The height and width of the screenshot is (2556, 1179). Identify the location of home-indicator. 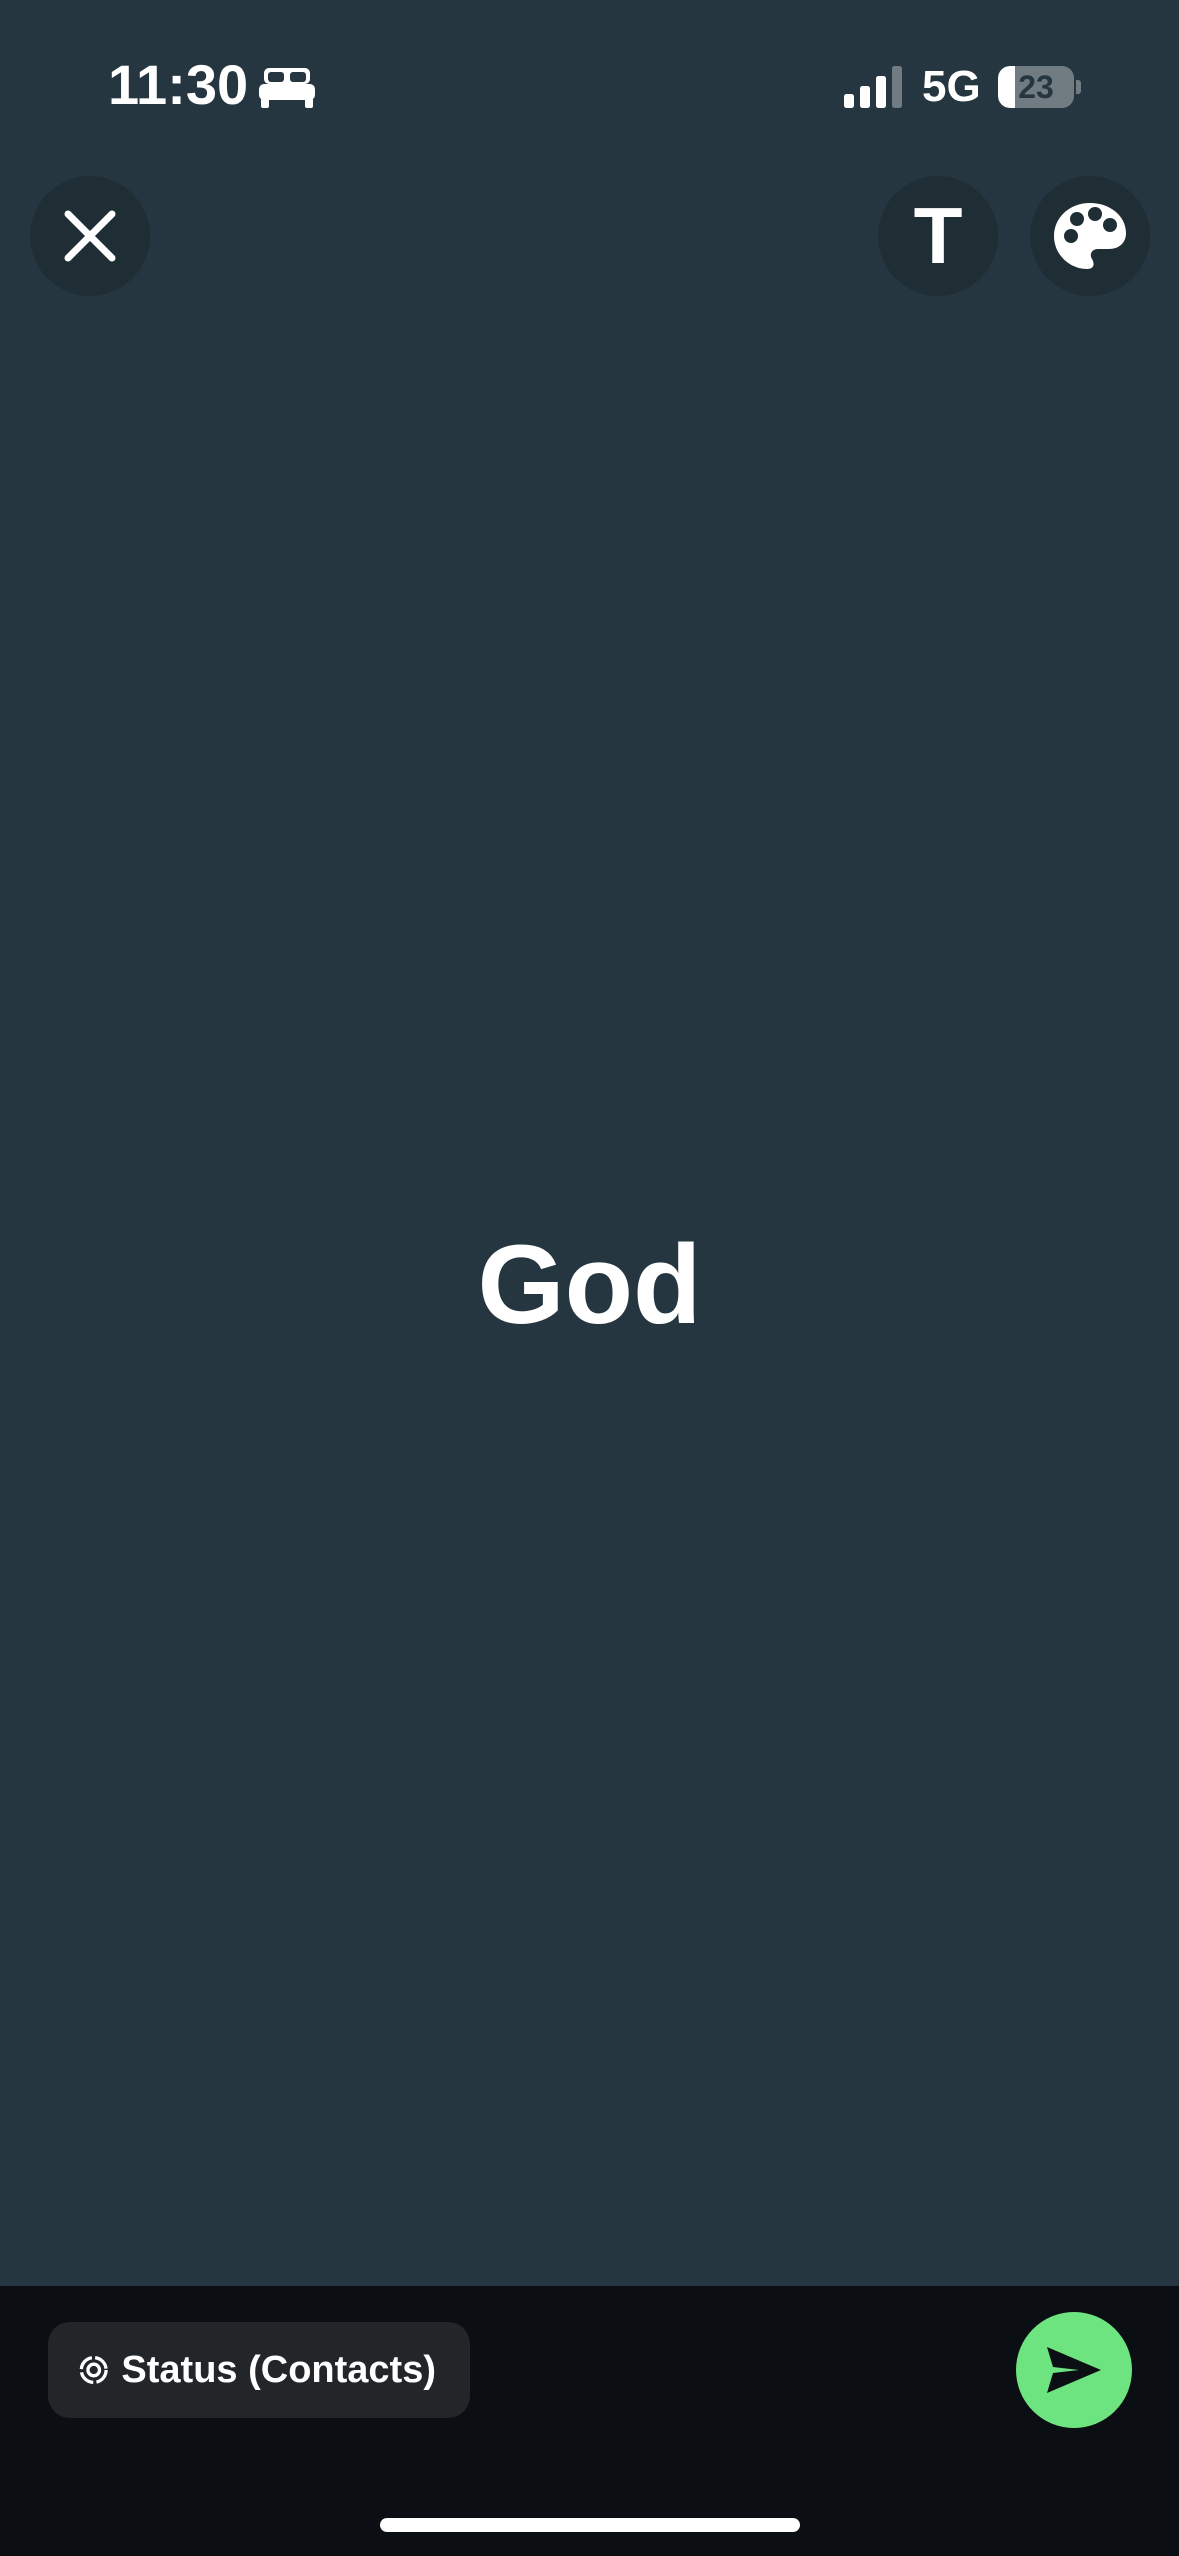
(590, 2525).